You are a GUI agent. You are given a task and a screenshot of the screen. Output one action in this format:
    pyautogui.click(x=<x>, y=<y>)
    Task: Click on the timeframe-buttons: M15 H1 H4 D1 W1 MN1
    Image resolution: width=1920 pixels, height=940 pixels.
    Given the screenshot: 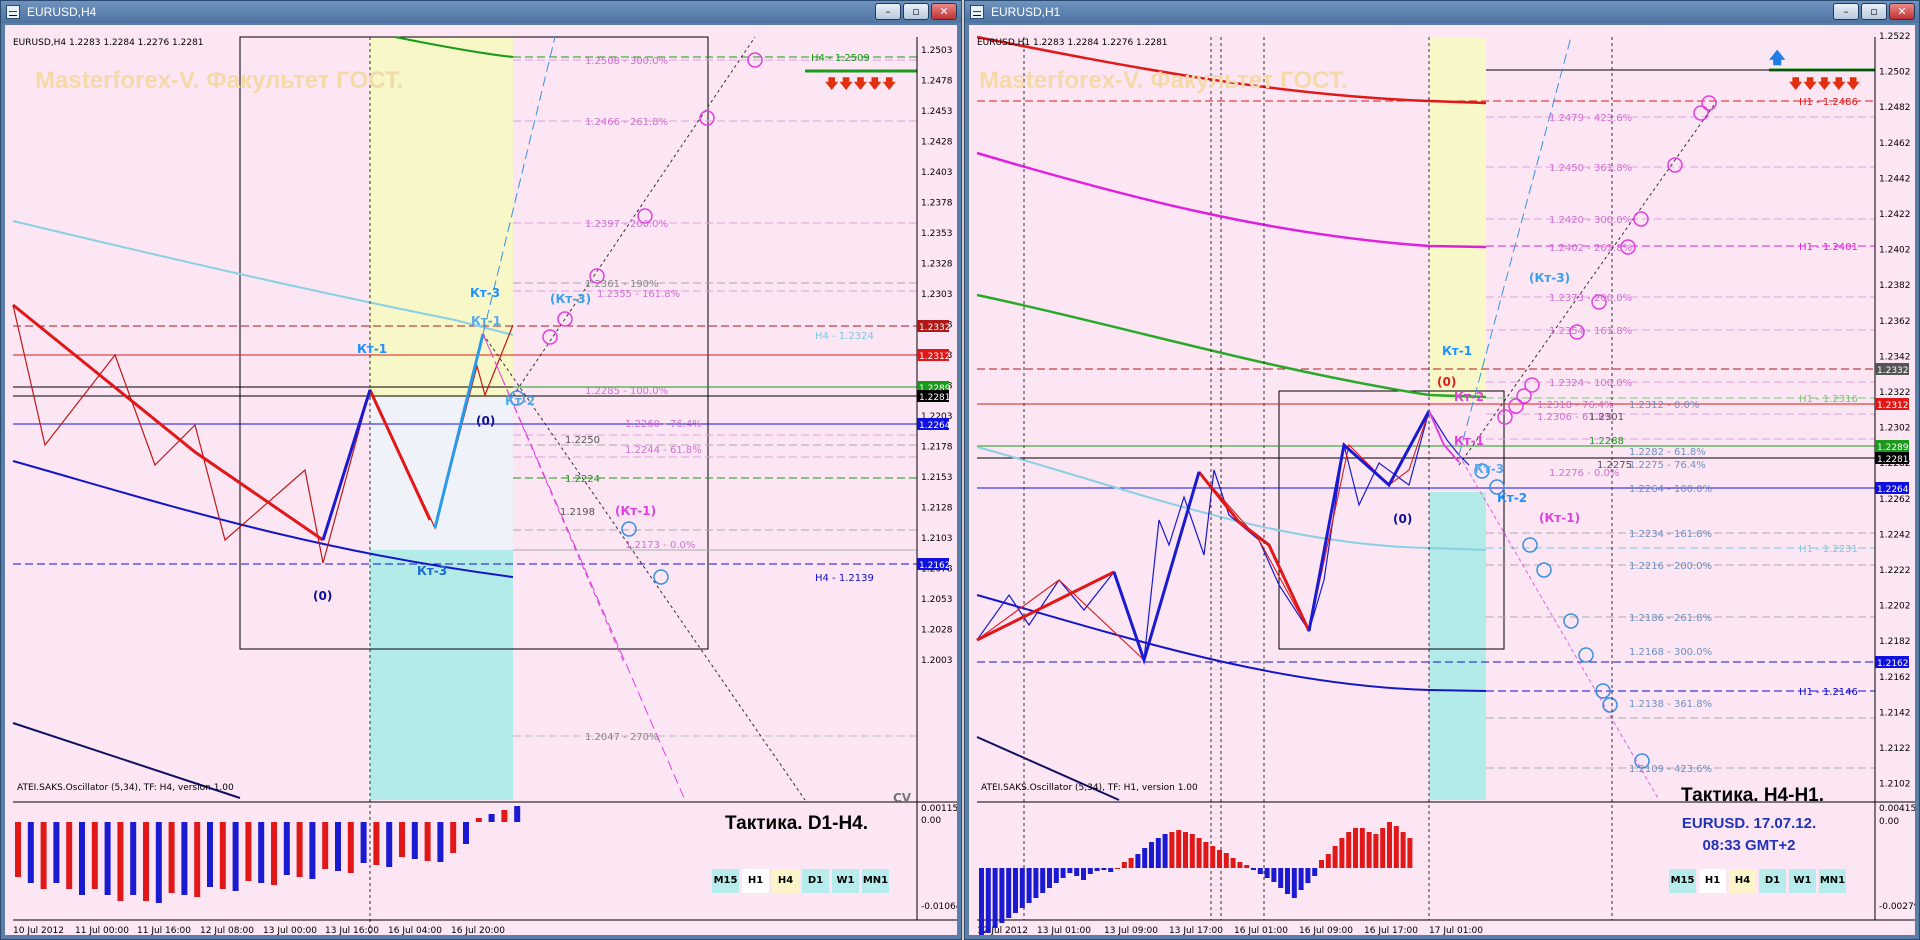 What is the action you would take?
    pyautogui.click(x=1757, y=881)
    